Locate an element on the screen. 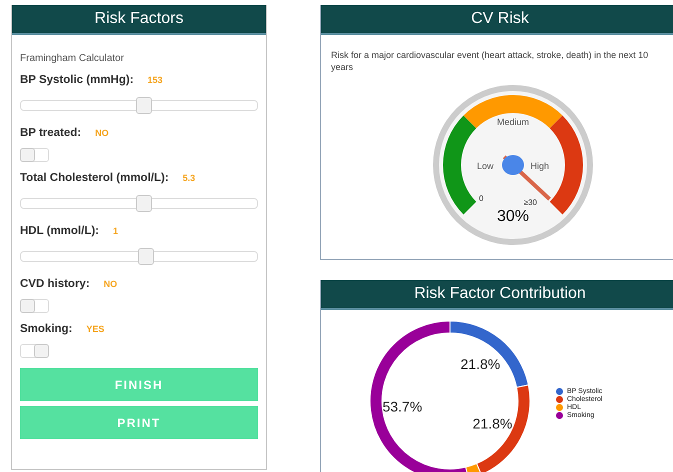  gauge-reading: 30% is located at coordinates (513, 217).